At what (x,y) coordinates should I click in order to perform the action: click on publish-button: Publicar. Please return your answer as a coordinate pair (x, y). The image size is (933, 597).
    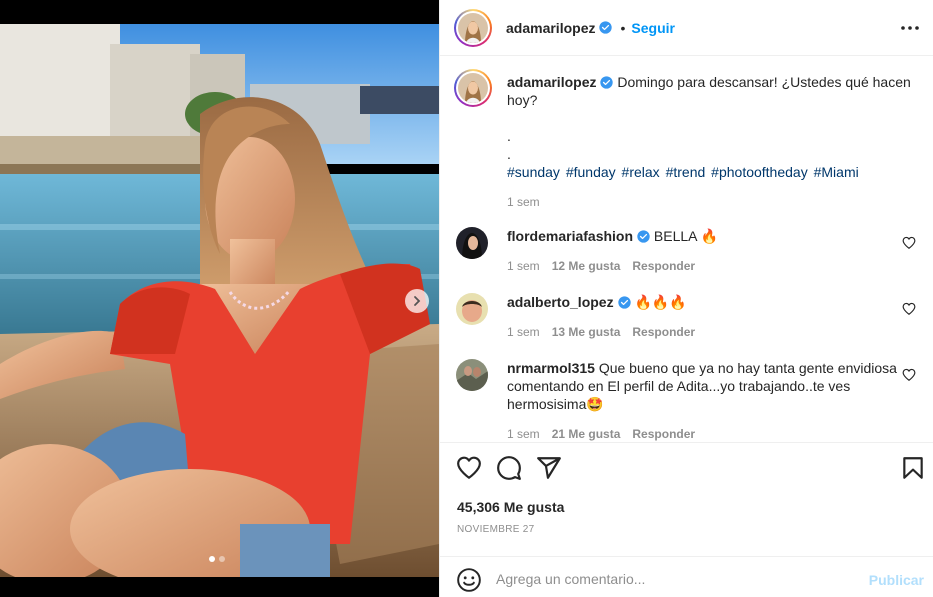
    Looking at the image, I should click on (896, 580).